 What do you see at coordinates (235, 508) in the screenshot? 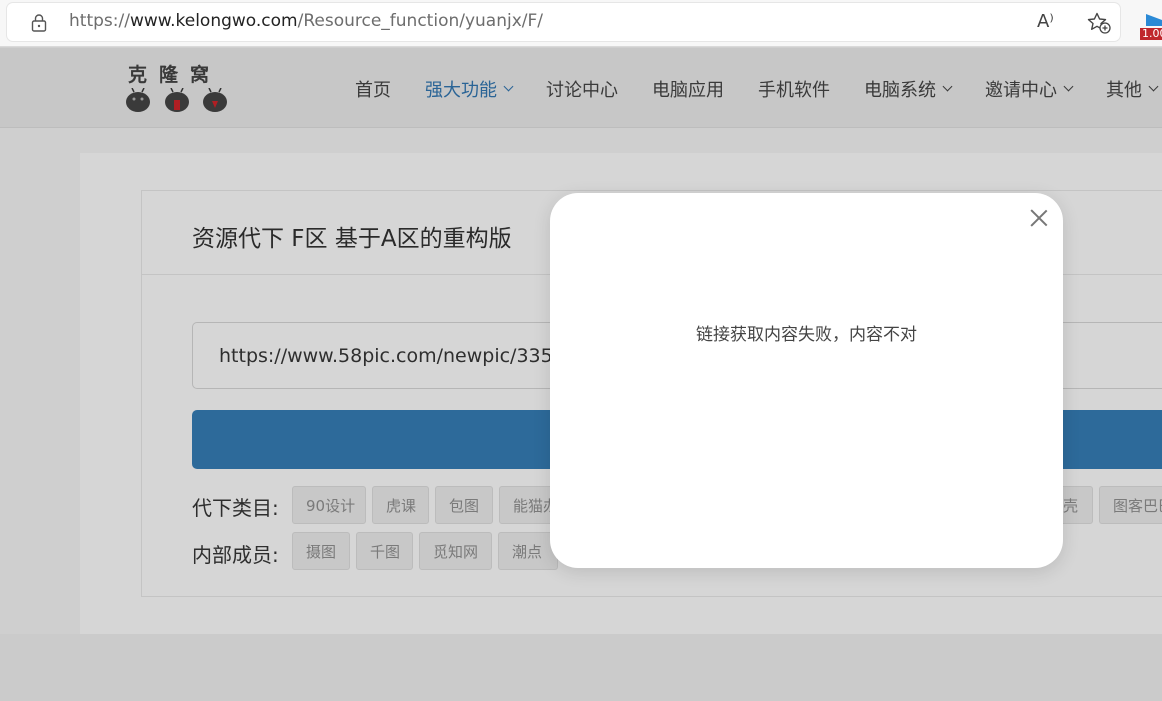
I see `category-label: 代下类目:` at bounding box center [235, 508].